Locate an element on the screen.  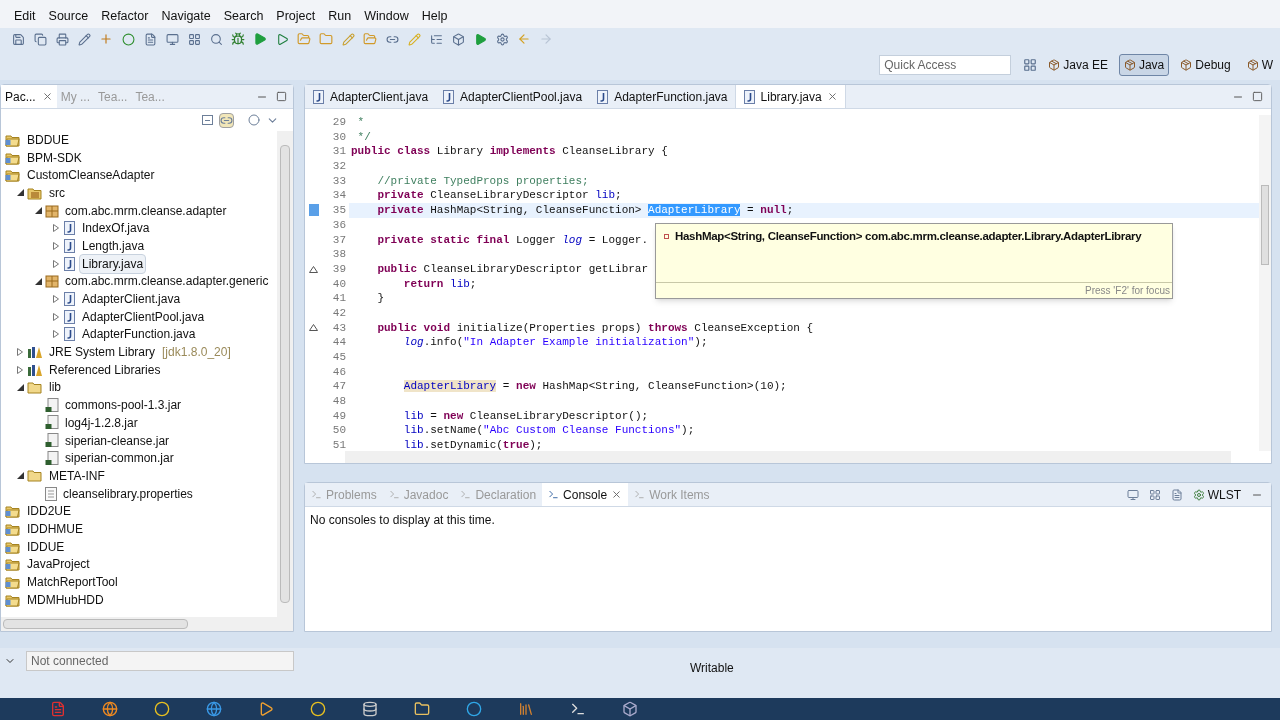
menu-item: Help is located at coordinates (434, 16).